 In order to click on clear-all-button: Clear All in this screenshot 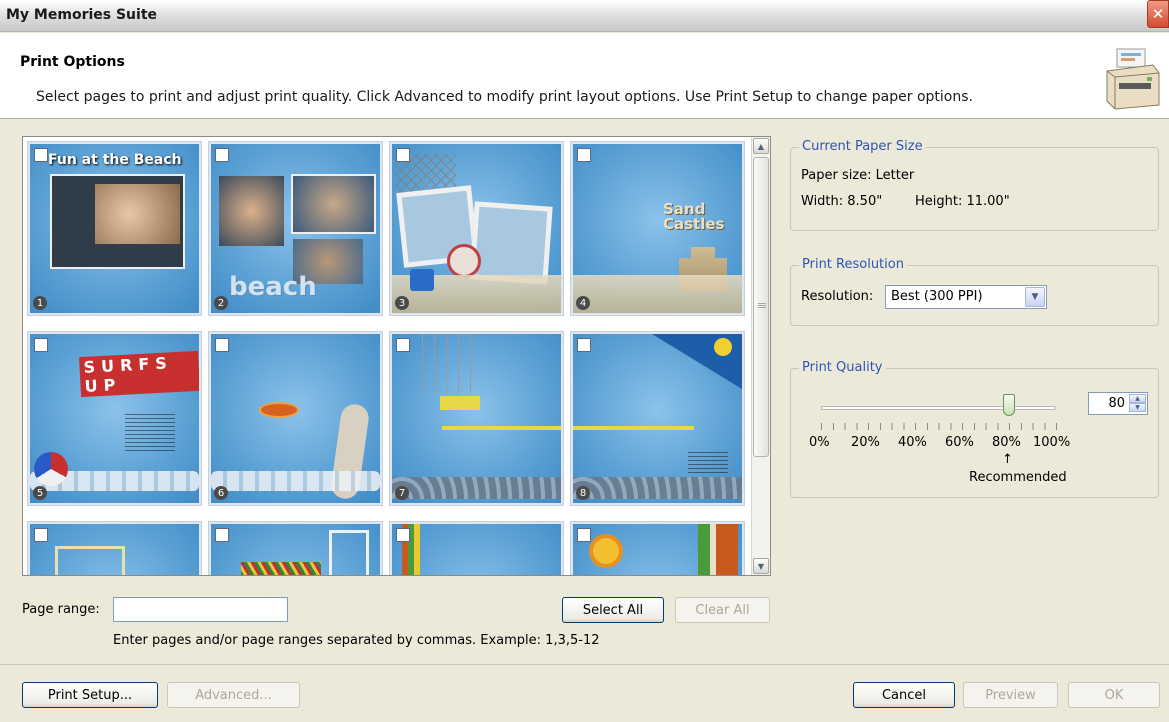, I will do `click(722, 610)`.